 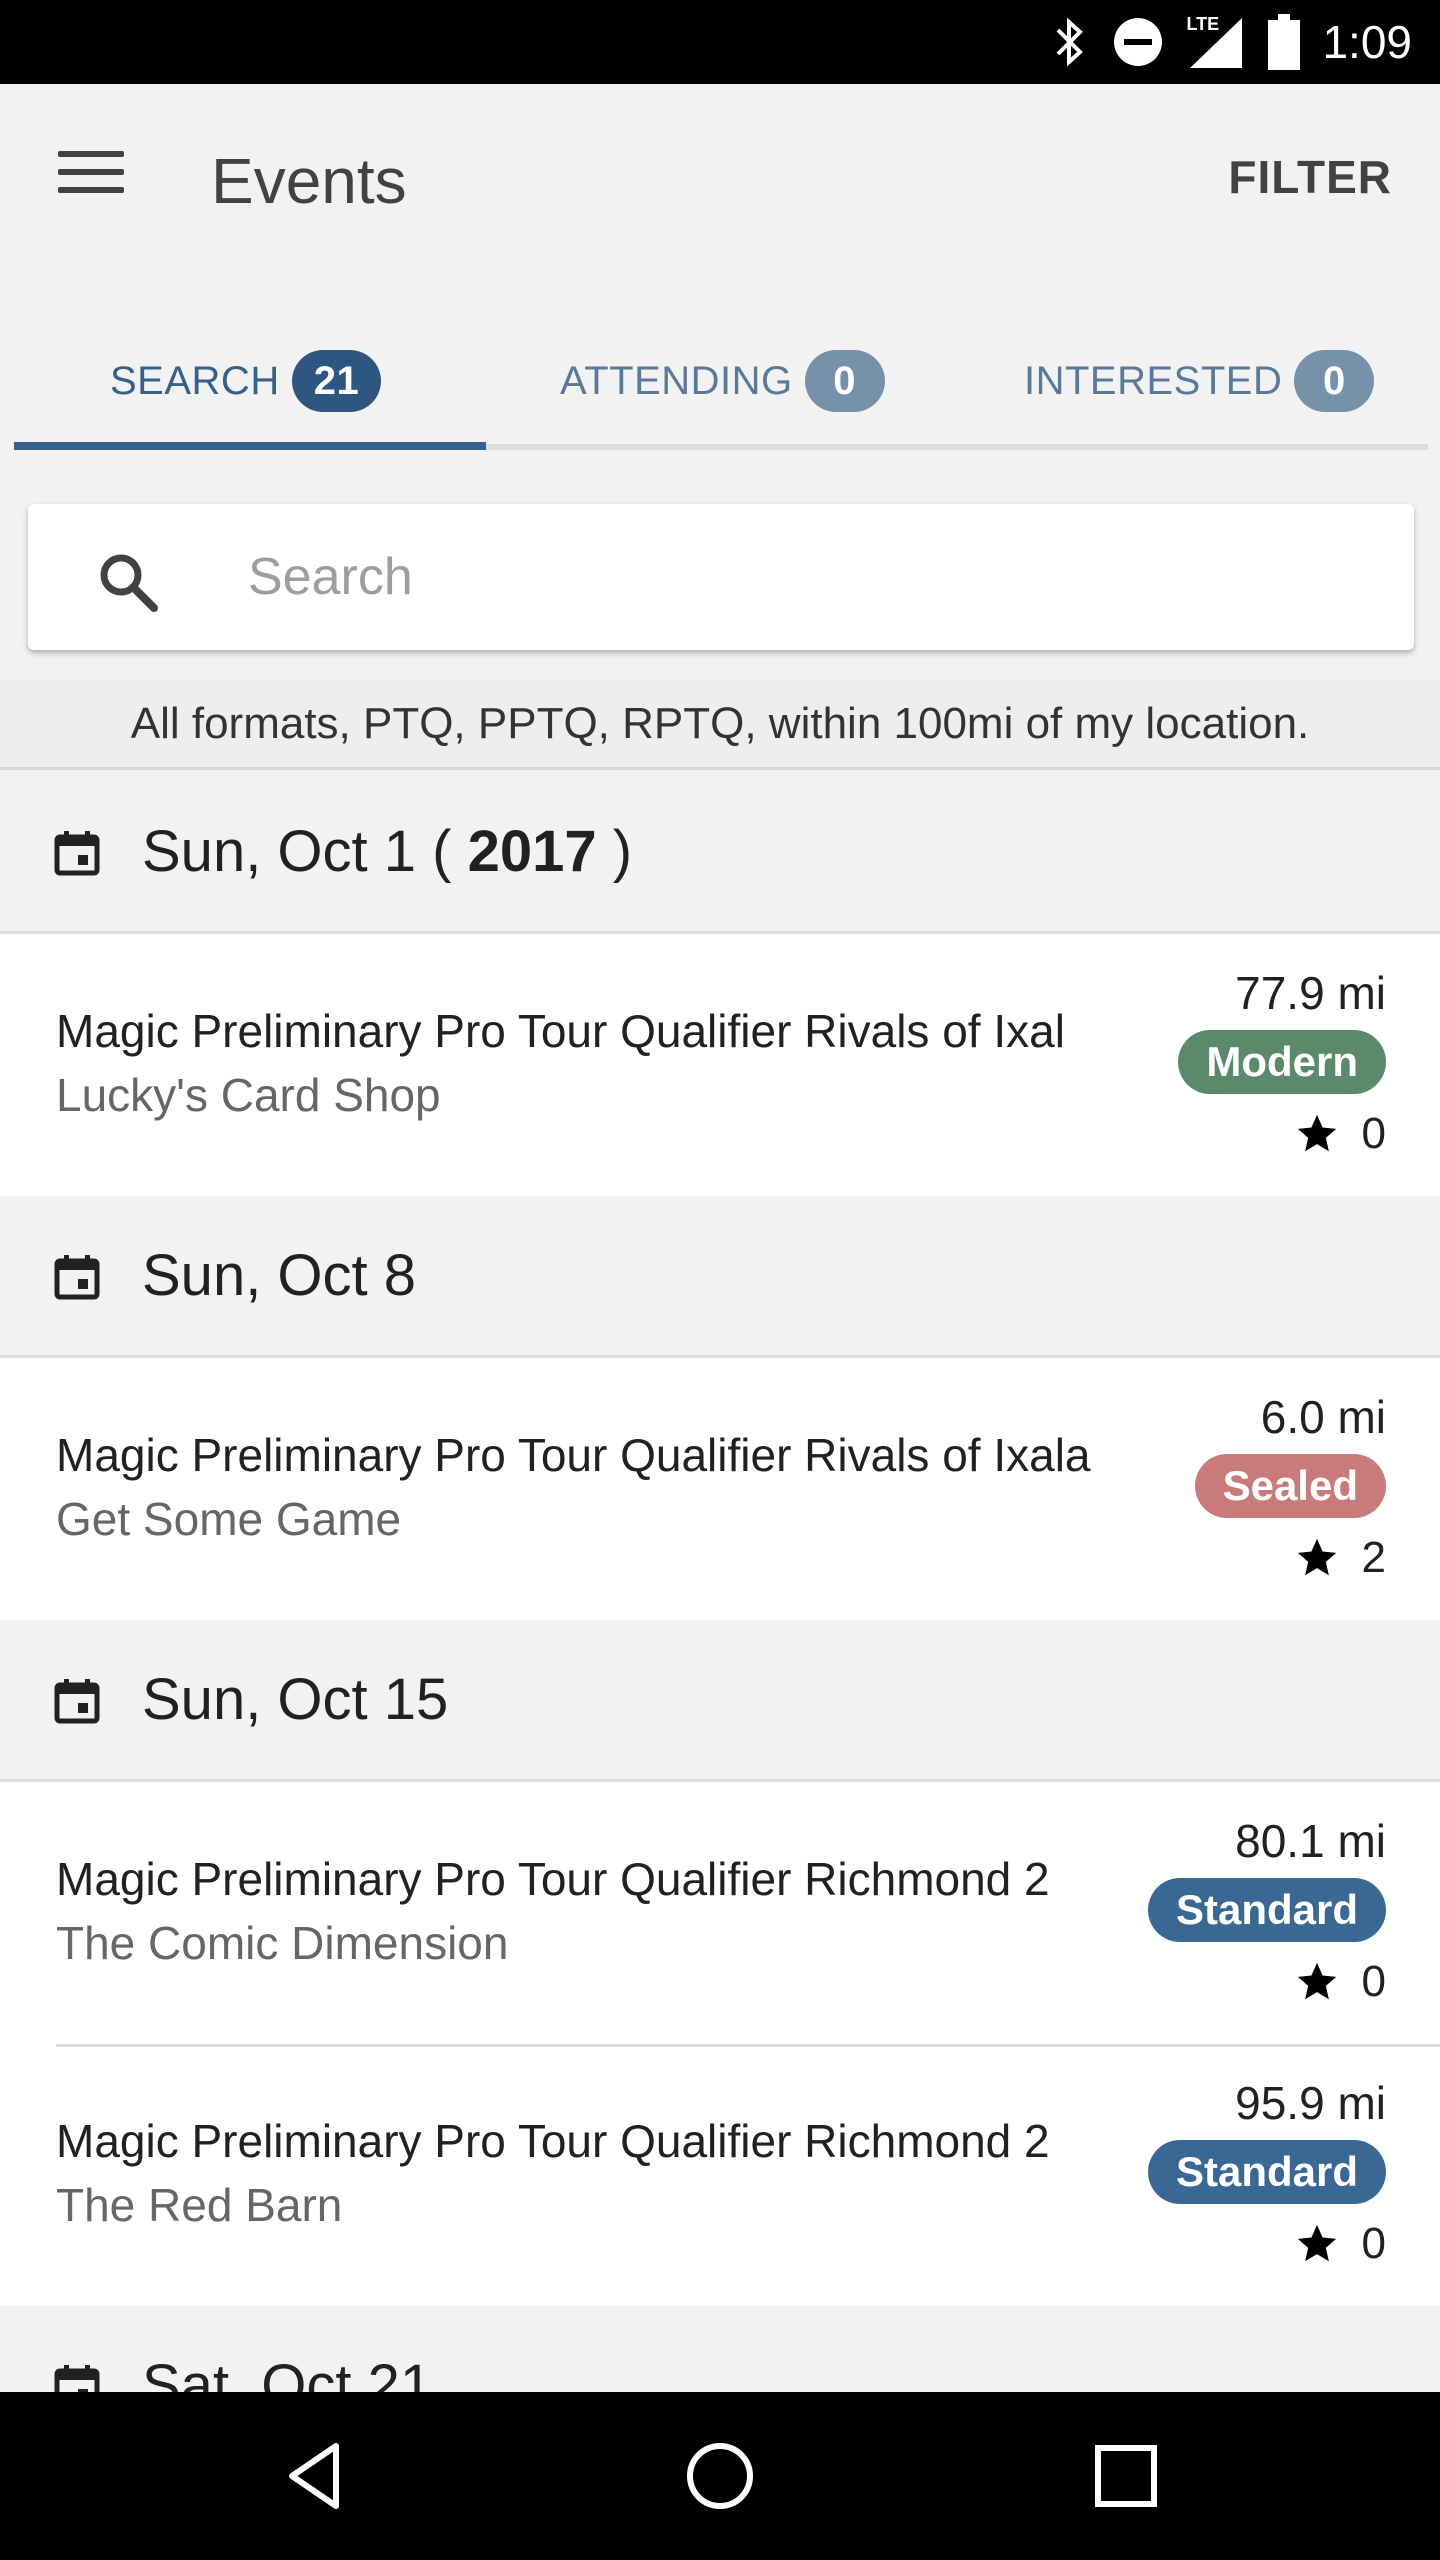 What do you see at coordinates (1323, 1417) in the screenshot?
I see `event-distance: 6.0 mi` at bounding box center [1323, 1417].